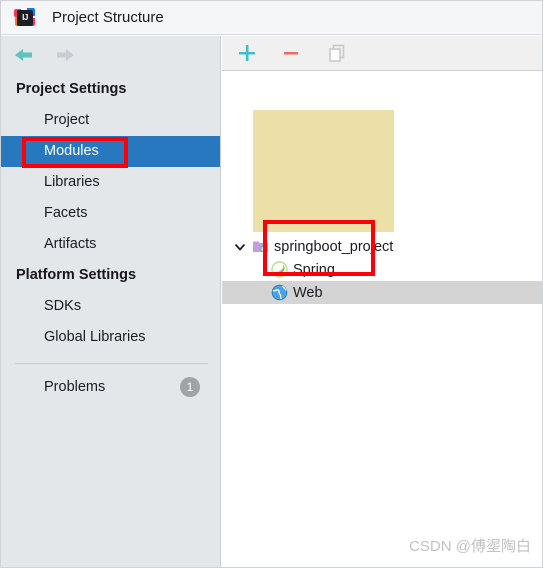 The image size is (543, 568). Describe the element at coordinates (75, 387) in the screenshot. I see `problems-label: Problems` at that location.